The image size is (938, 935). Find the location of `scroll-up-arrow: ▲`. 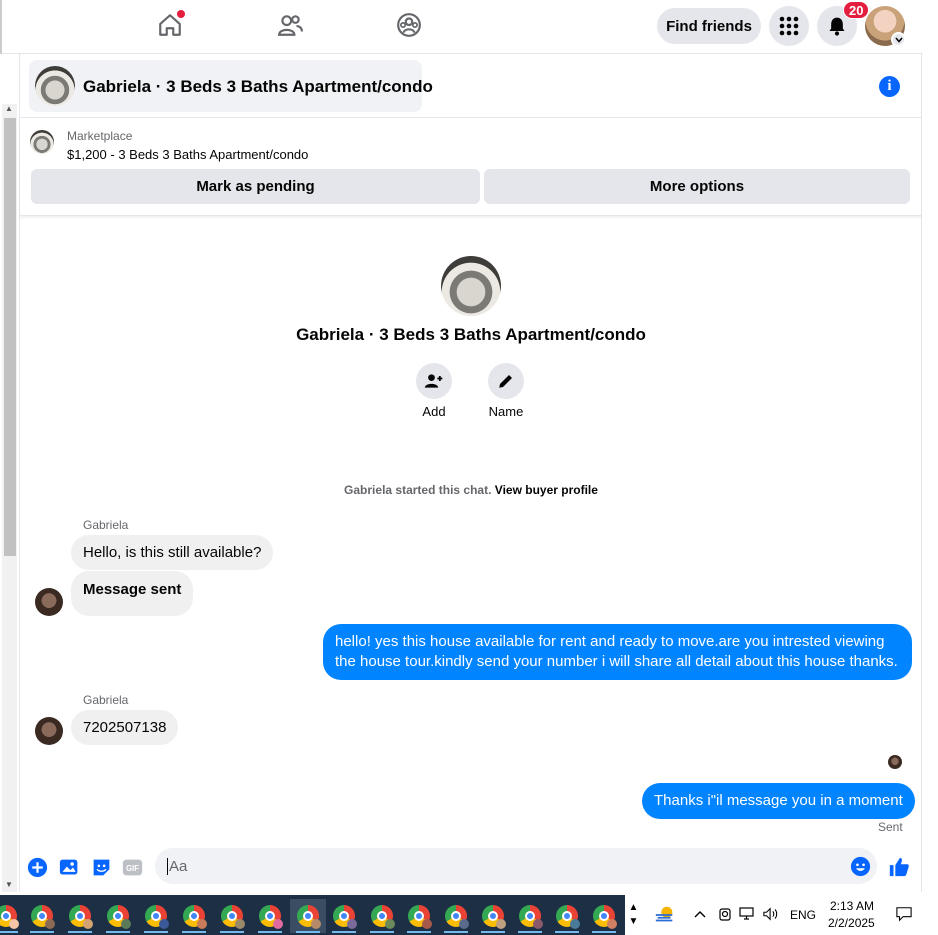

scroll-up-arrow: ▲ is located at coordinates (9, 108).